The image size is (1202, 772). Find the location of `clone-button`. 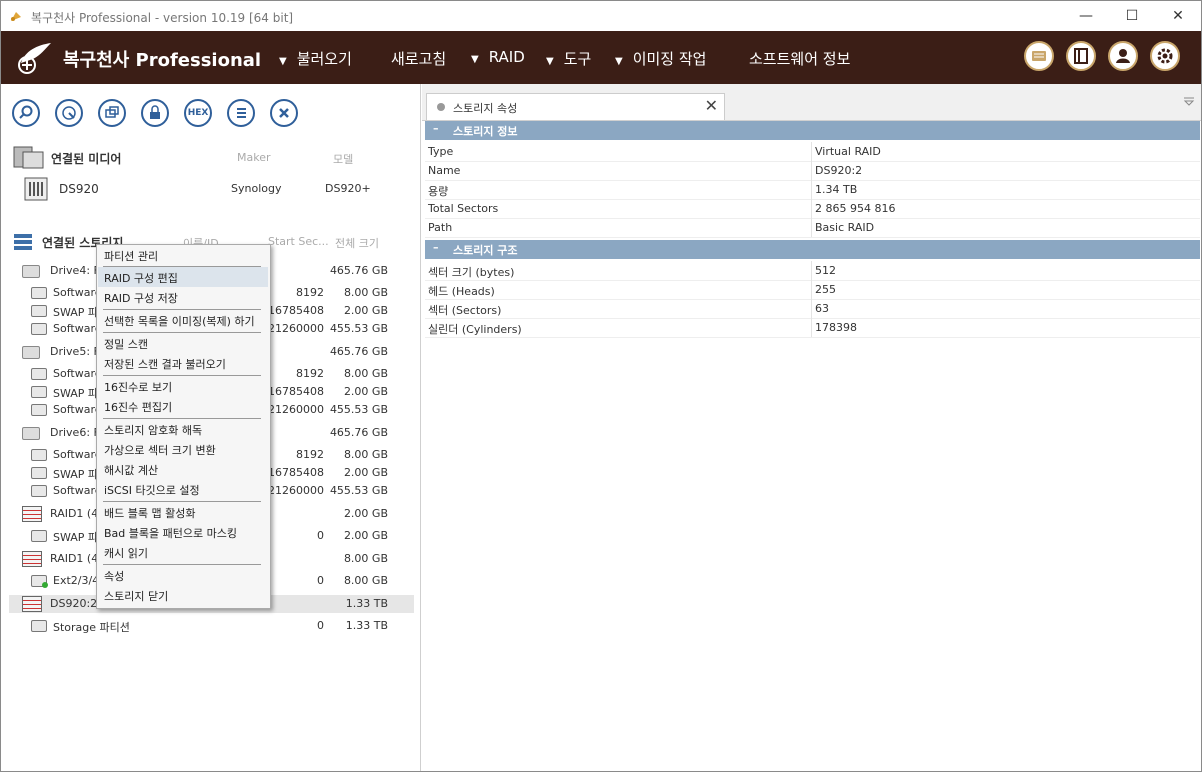

clone-button is located at coordinates (112, 113).